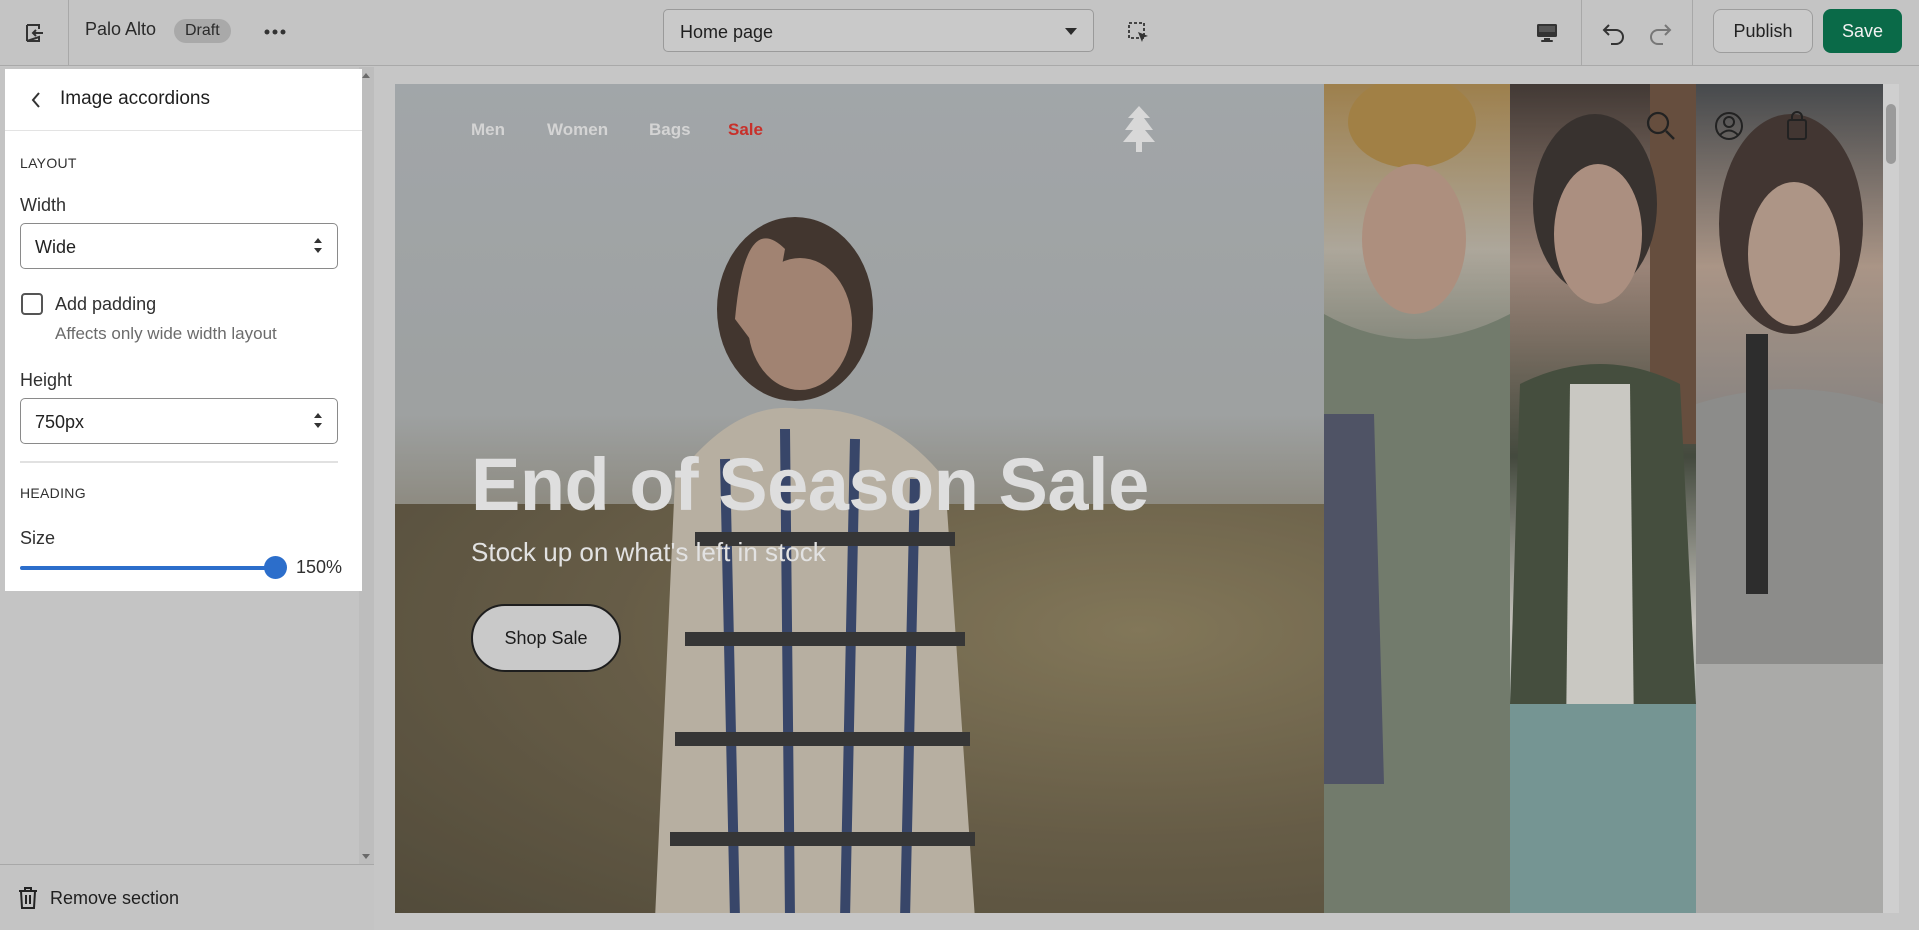  What do you see at coordinates (56, 247) in the screenshot?
I see `width-select-value: Wide` at bounding box center [56, 247].